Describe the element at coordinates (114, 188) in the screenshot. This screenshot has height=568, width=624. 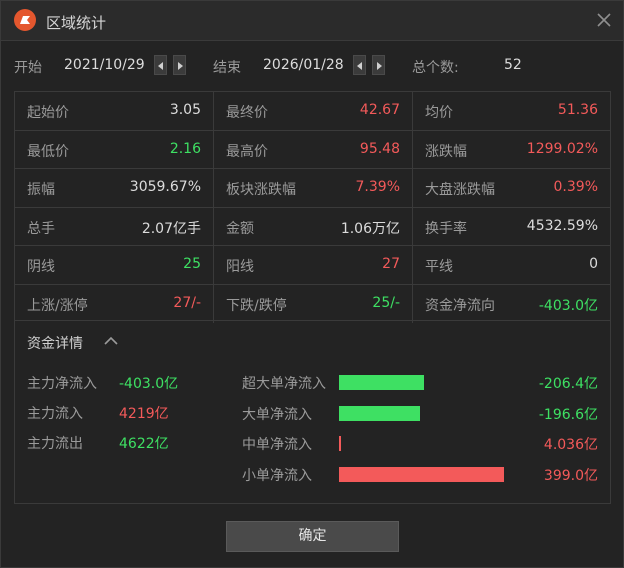
I see `stat-cell: 振幅 3059.67%` at that location.